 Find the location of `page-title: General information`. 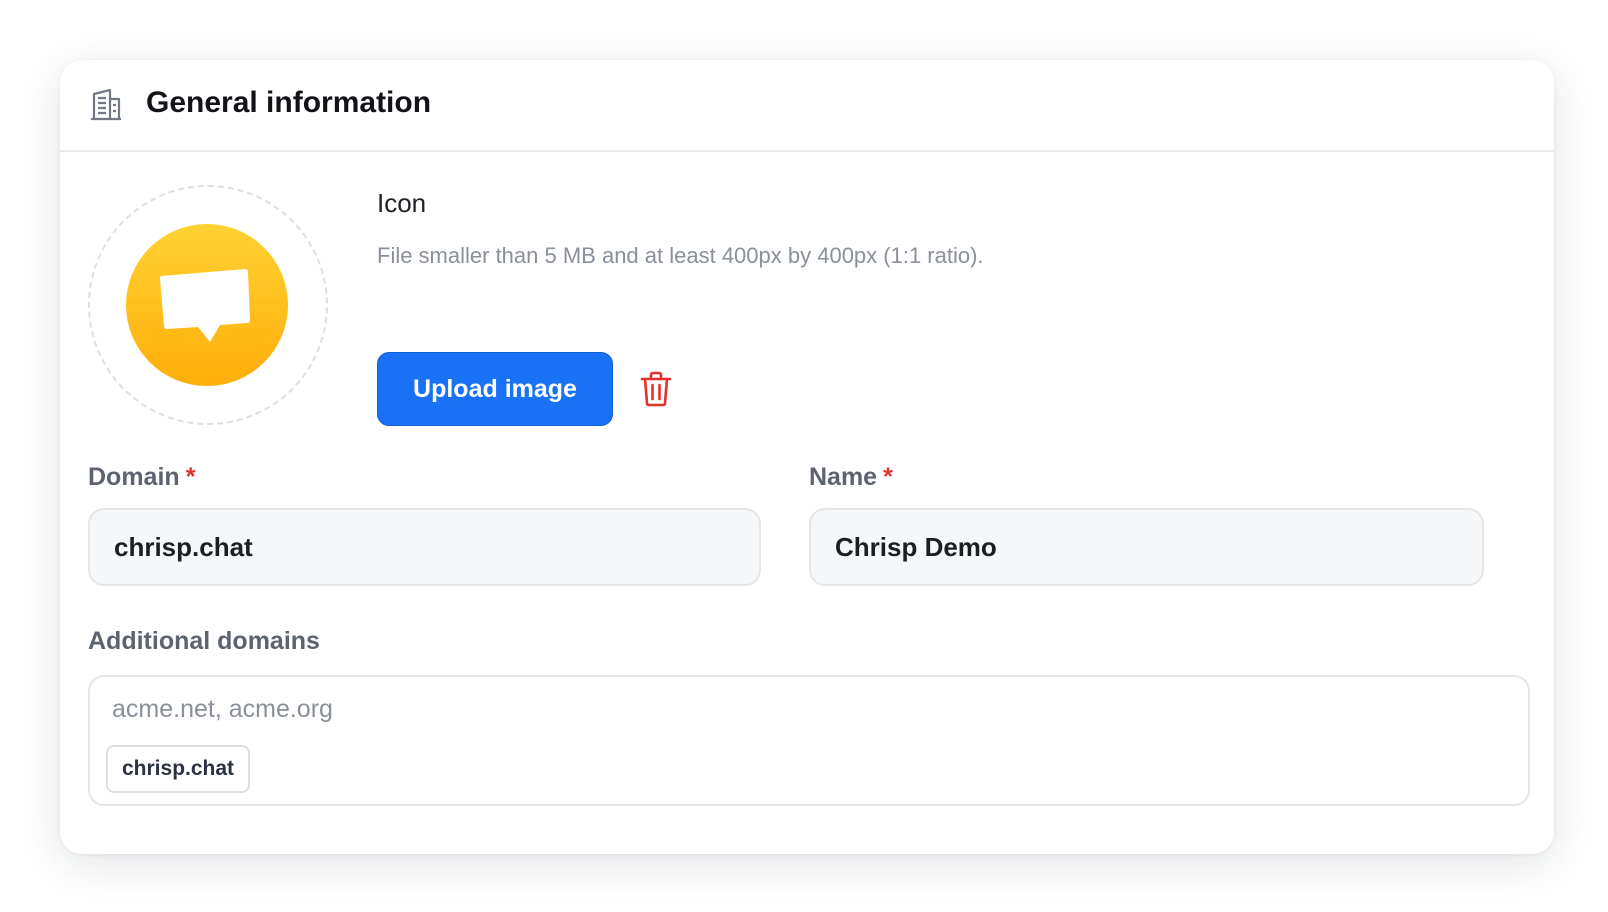

page-title: General information is located at coordinates (289, 102).